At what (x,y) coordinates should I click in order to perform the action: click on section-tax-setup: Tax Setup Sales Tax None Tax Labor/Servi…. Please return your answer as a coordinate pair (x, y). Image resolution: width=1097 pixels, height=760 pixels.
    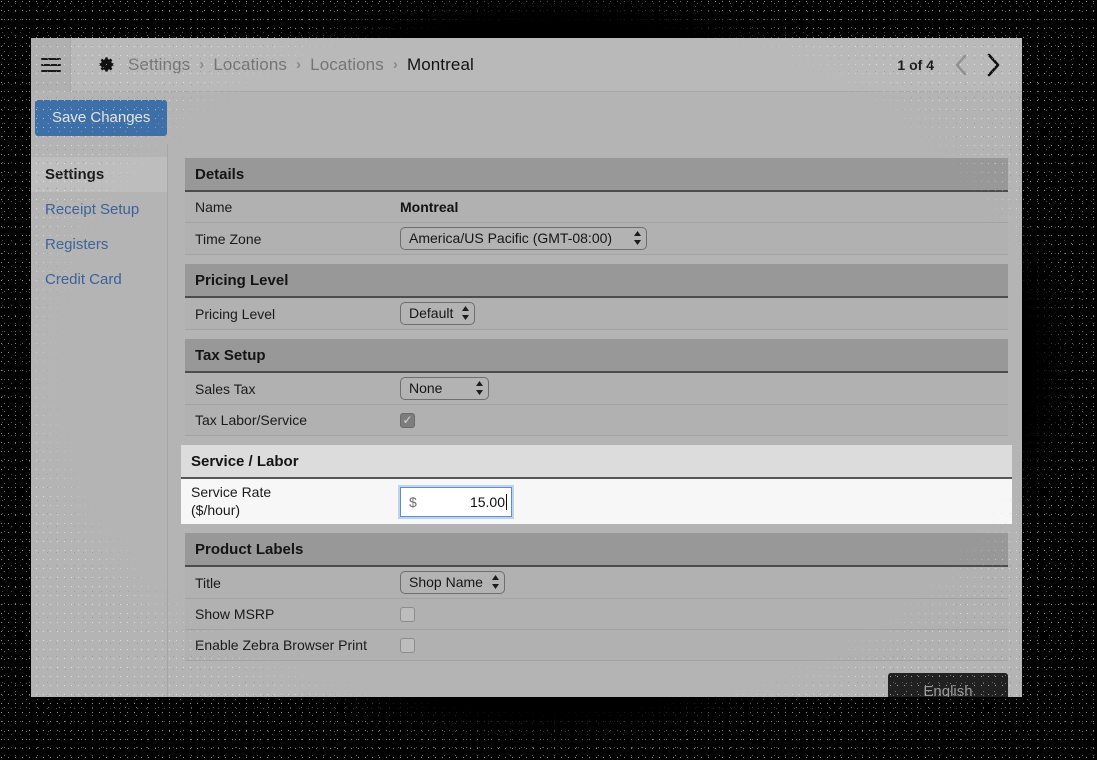
    Looking at the image, I should click on (596, 387).